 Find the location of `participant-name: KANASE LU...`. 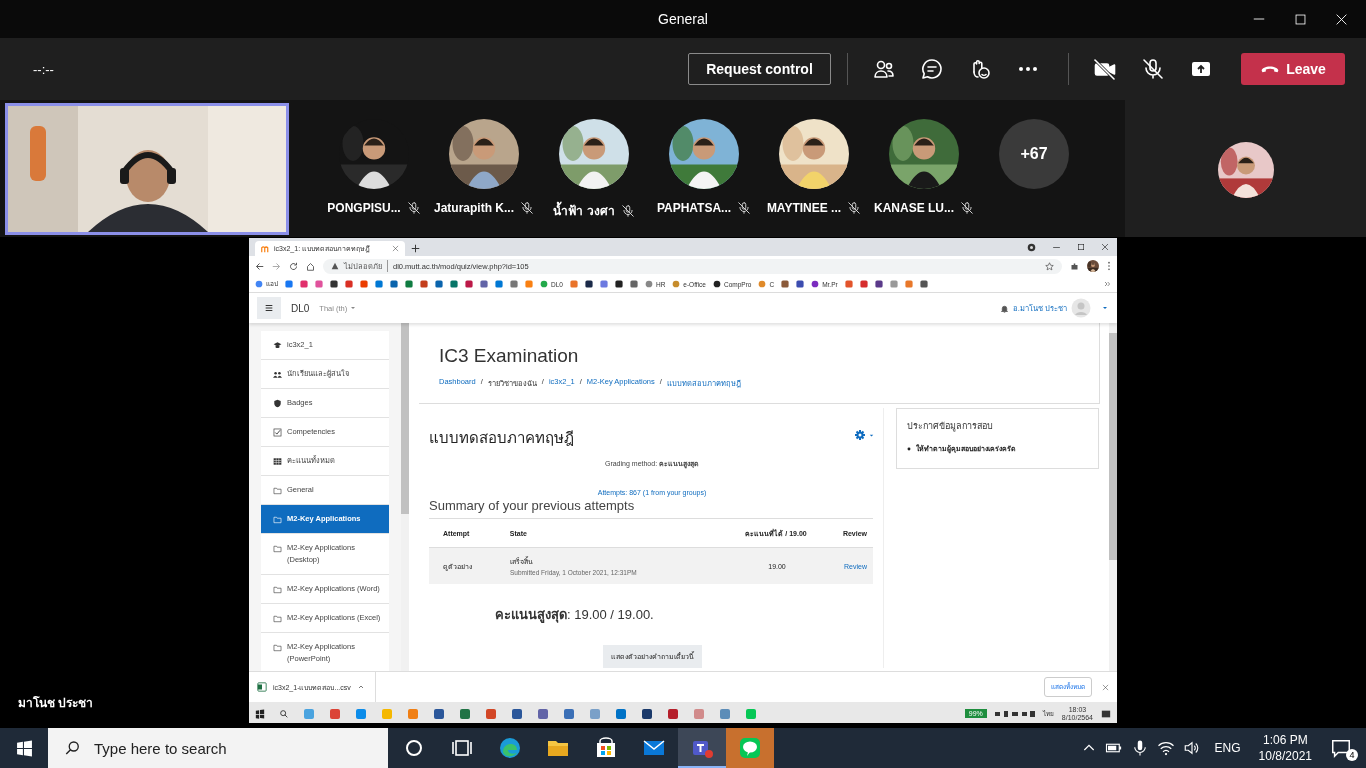

participant-name: KANASE LU... is located at coordinates (914, 208).